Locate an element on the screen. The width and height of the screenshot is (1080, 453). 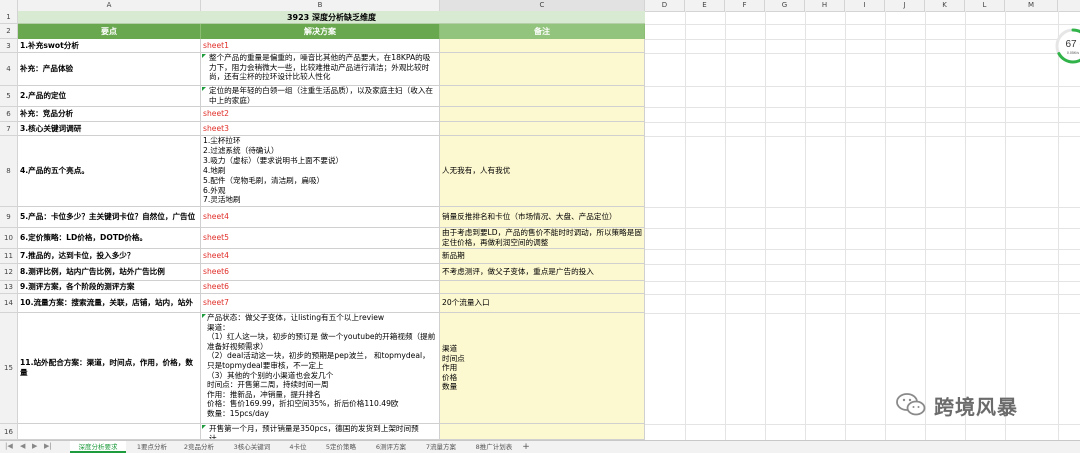
column-header-f: F is located at coordinates (745, 5).